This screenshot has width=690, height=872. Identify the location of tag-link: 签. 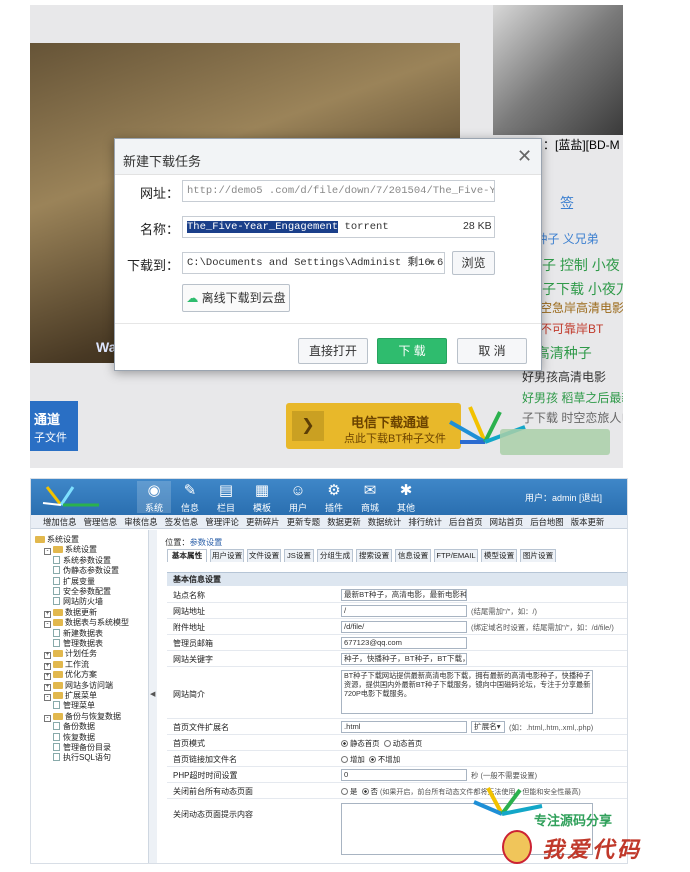
(567, 203).